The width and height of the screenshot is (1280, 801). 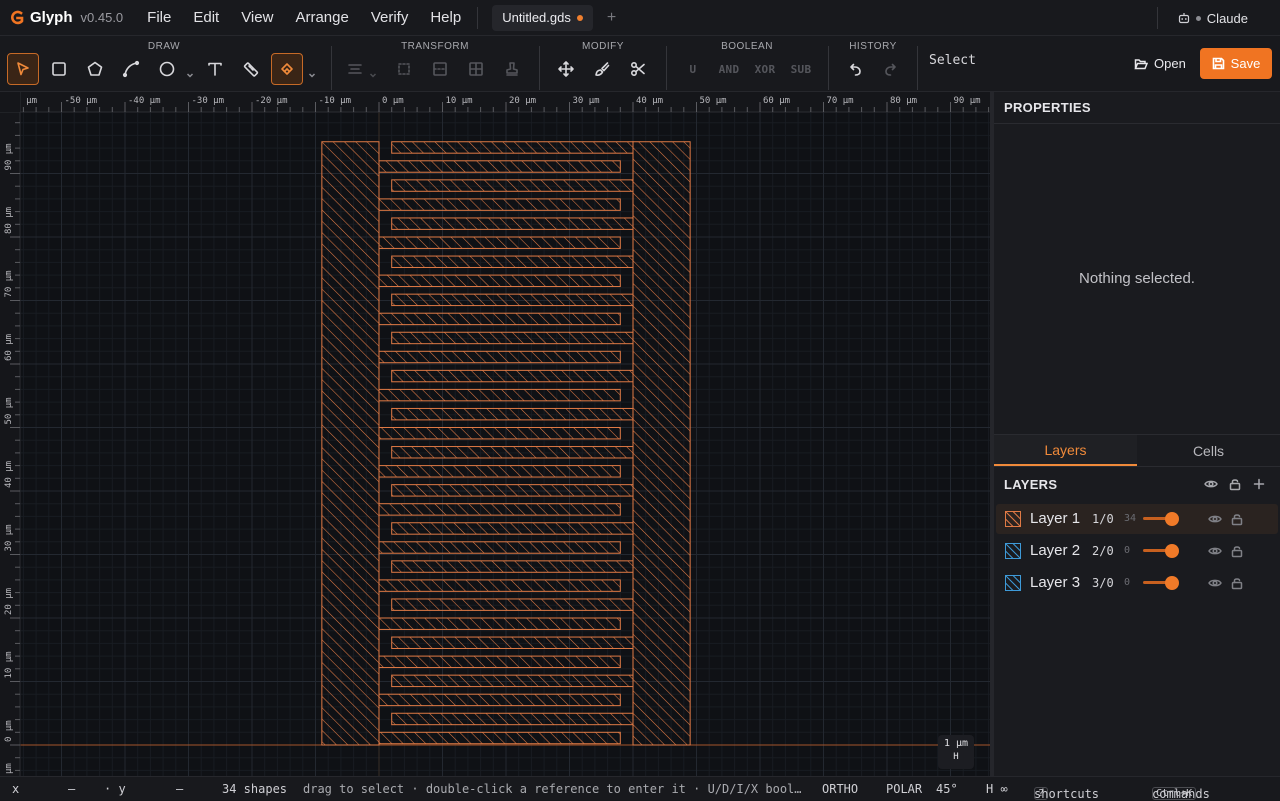 I want to click on file-tab: Untitled.gds, so click(x=542, y=17).